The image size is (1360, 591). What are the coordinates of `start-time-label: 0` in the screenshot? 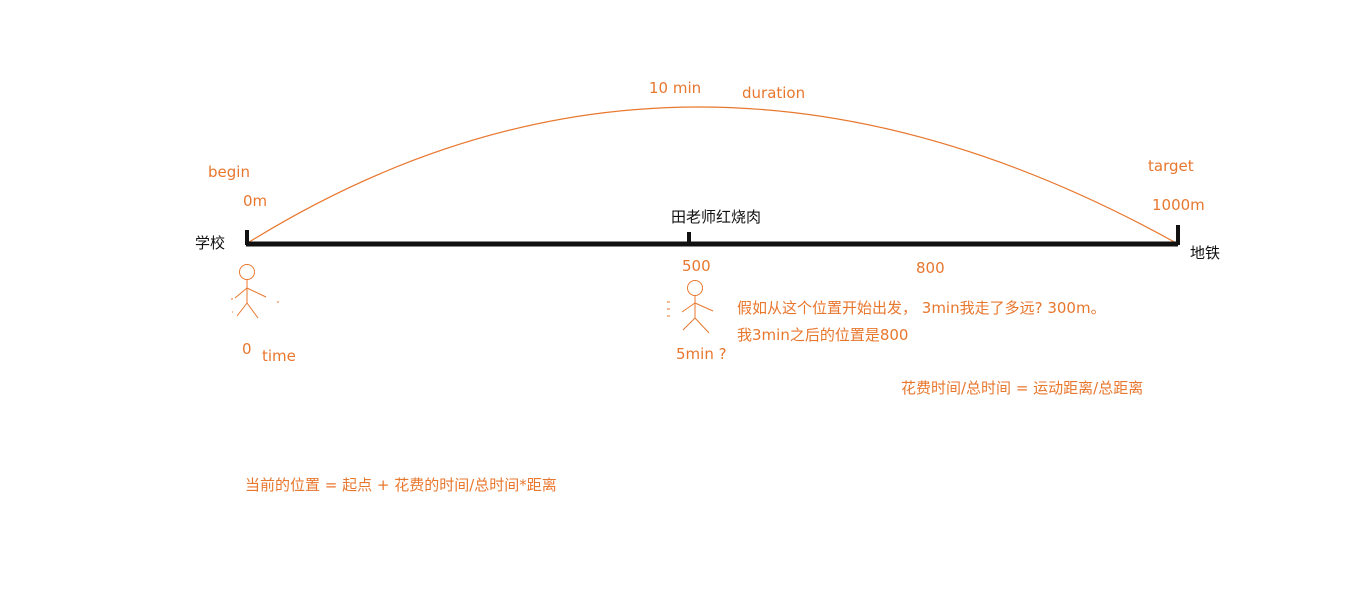 It's located at (247, 349).